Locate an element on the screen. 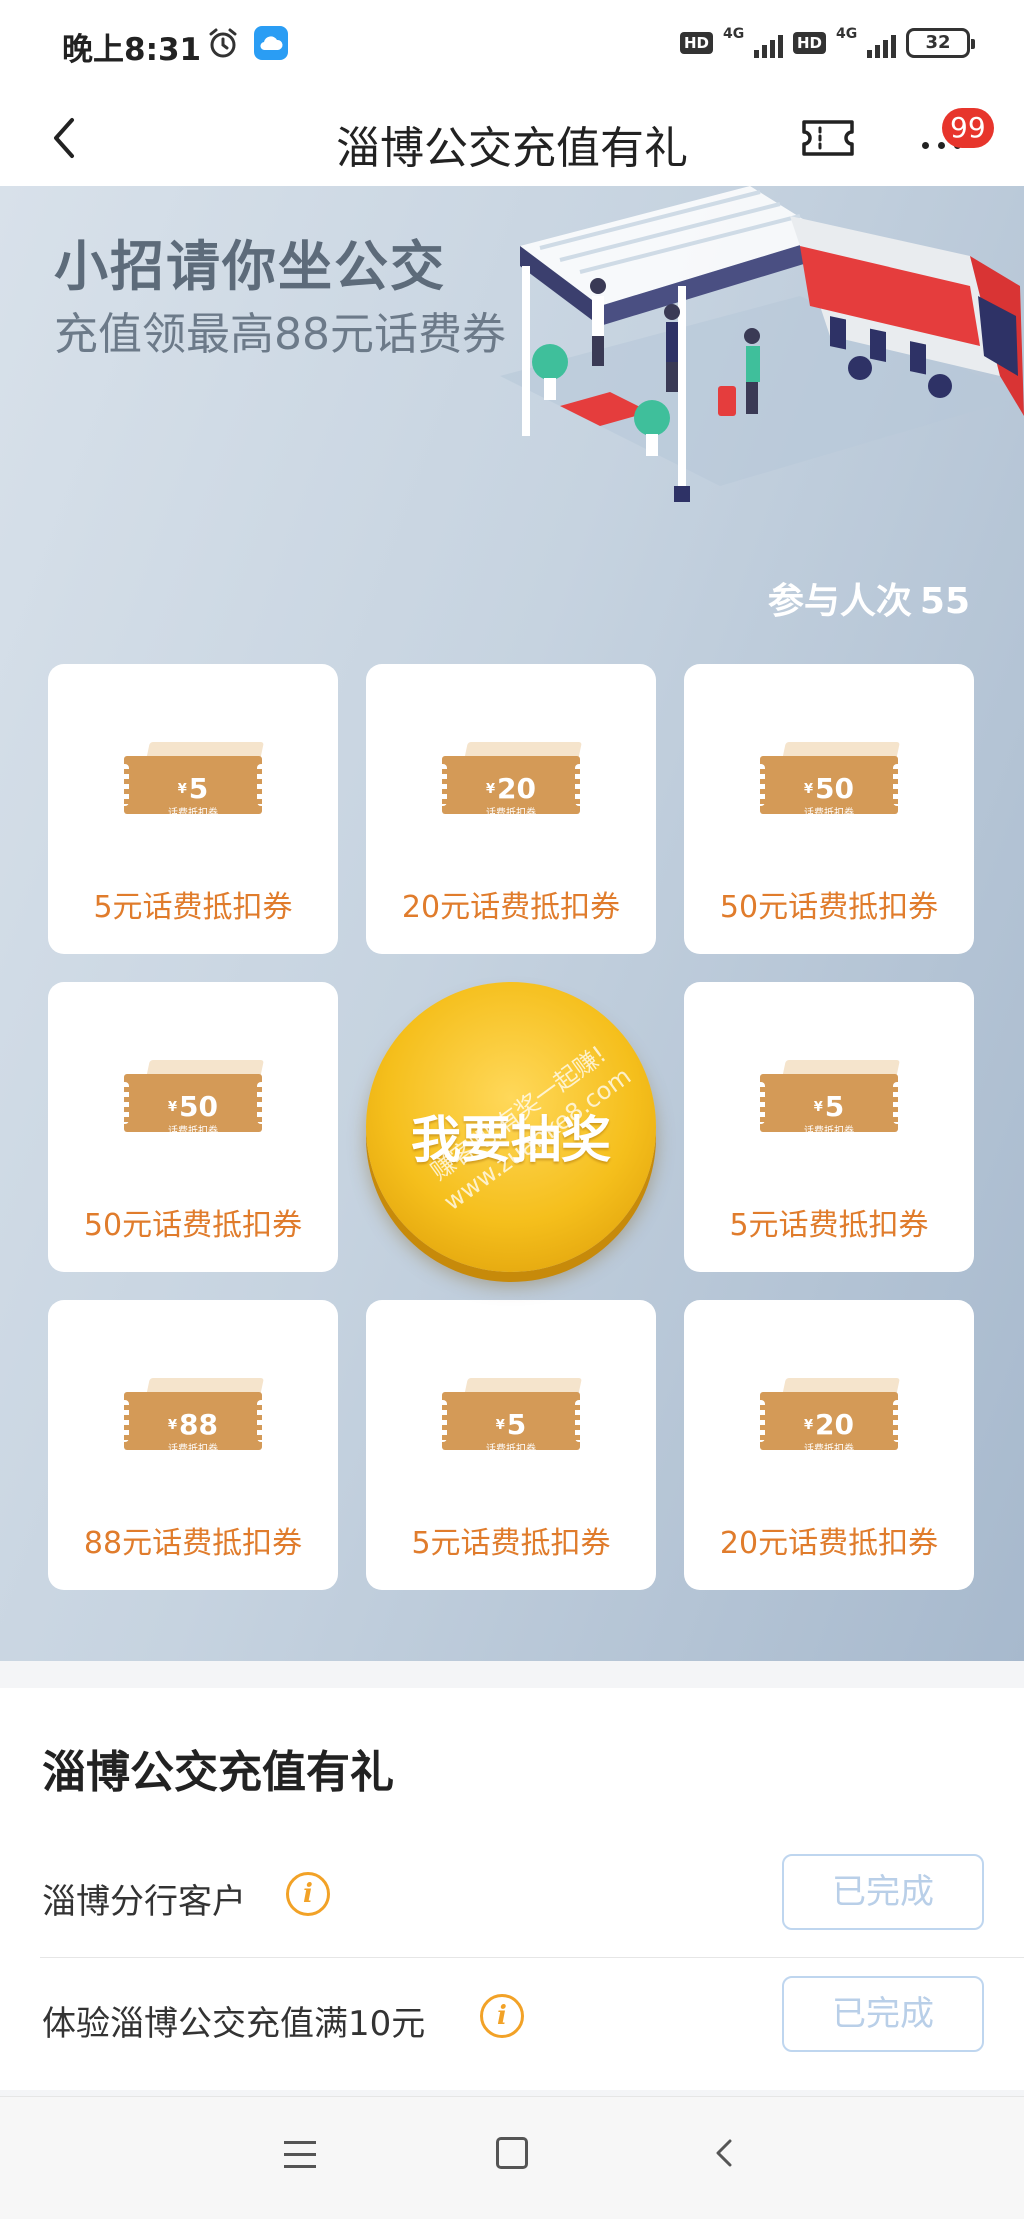 The image size is (1024, 2219). coupon-amount: ¥88 is located at coordinates (193, 1425).